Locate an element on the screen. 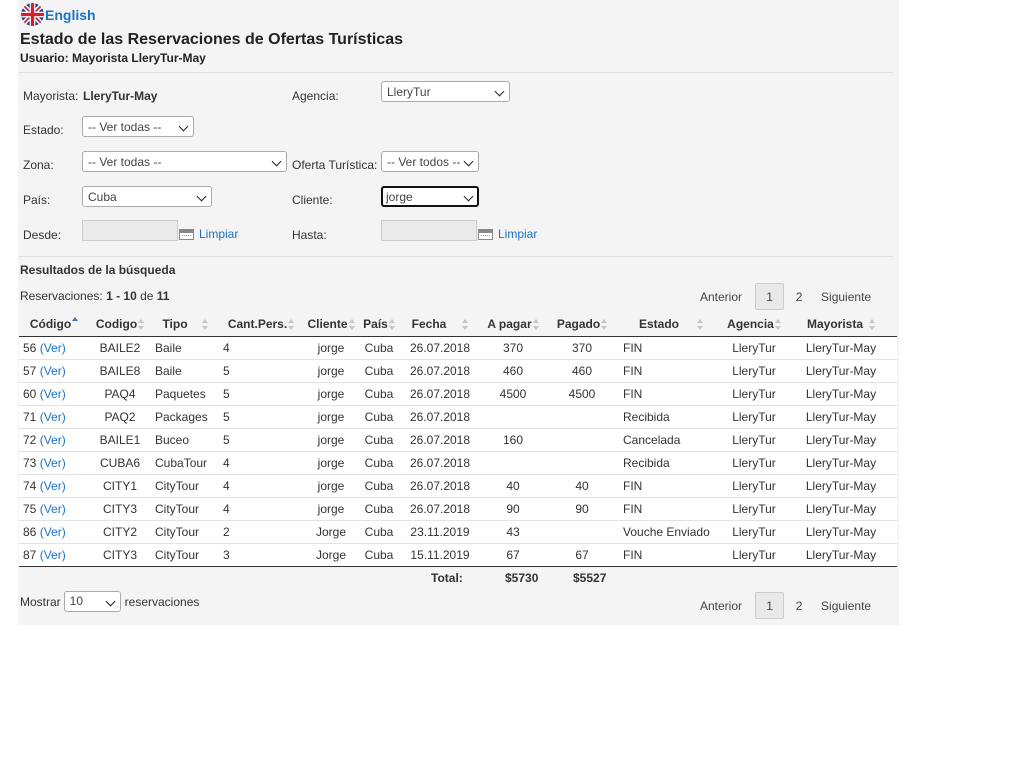 This screenshot has height=768, width=1024. total-pagado: $5527 is located at coordinates (590, 578).